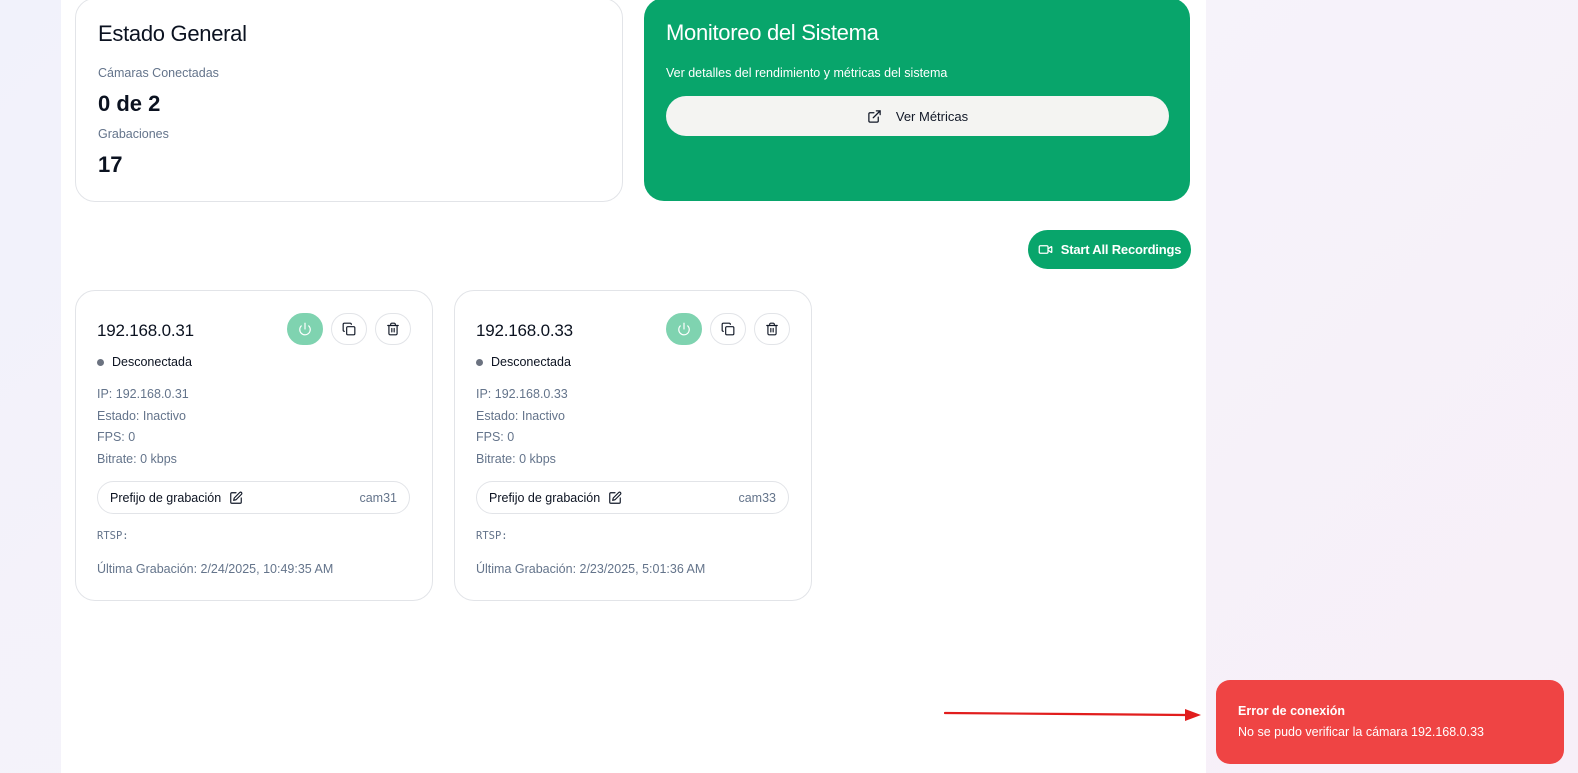  What do you see at coordinates (1121, 249) in the screenshot?
I see `start-all-recordings-label: Start All Recordings` at bounding box center [1121, 249].